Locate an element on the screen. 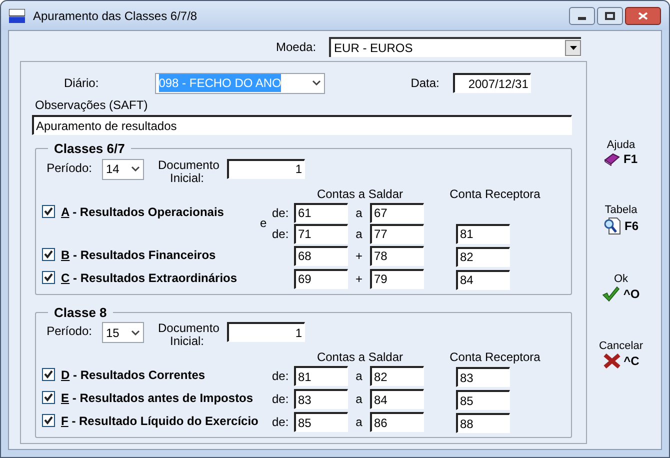 This screenshot has height=458, width=670. magnifier-document-icon is located at coordinates (612, 226).